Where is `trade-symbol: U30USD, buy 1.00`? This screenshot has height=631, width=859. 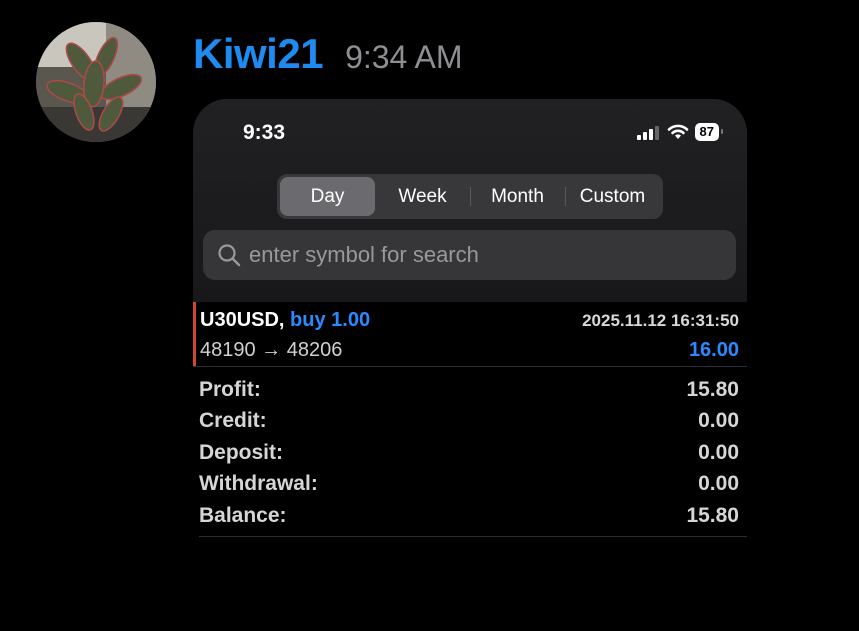
trade-symbol: U30USD, buy 1.00 is located at coordinates (285, 320).